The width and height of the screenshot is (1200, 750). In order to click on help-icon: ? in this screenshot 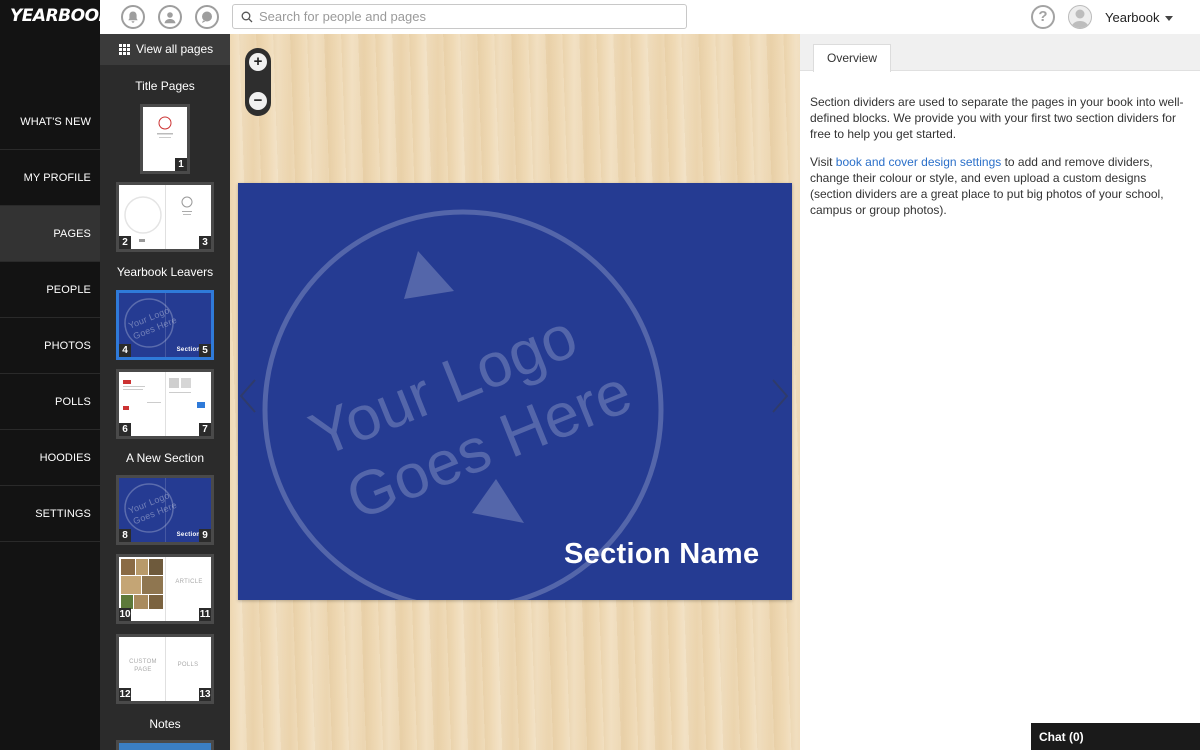, I will do `click(1043, 17)`.